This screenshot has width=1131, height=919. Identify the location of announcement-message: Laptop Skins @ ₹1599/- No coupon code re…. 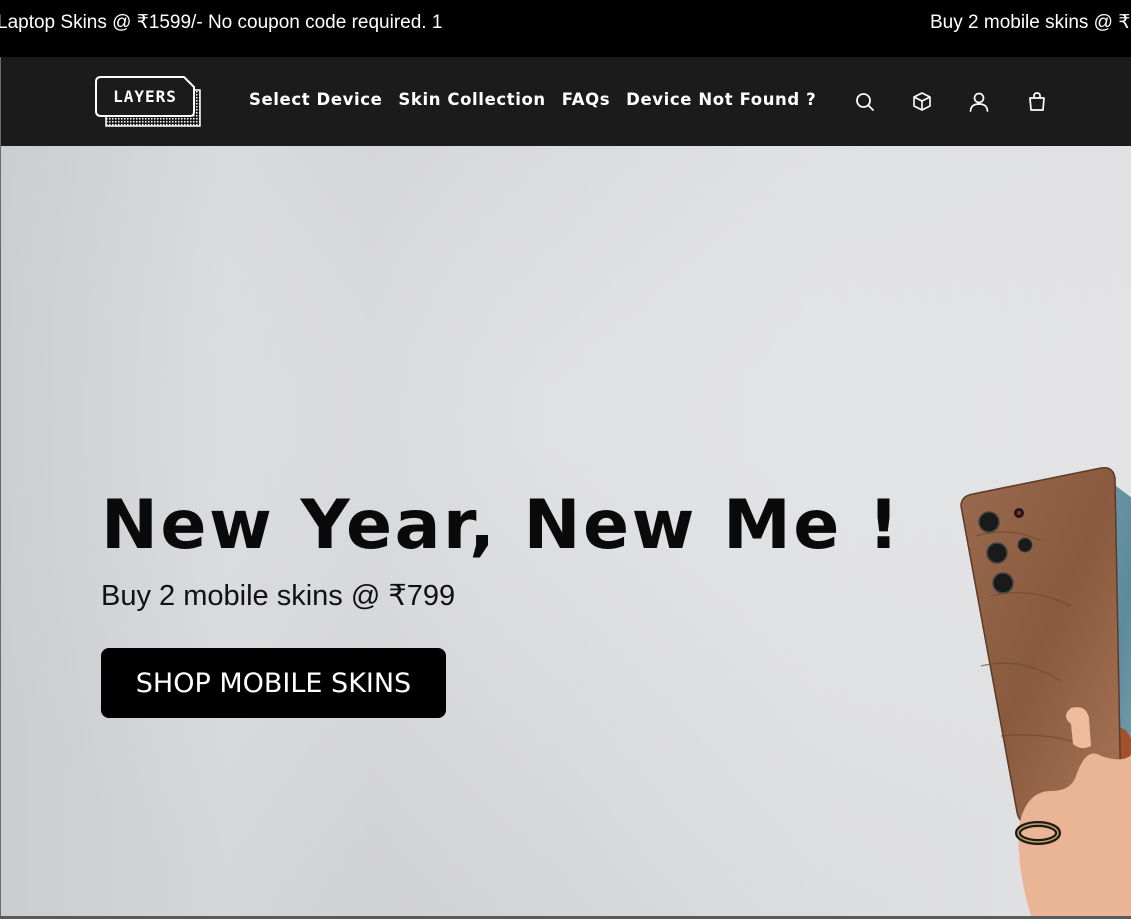
(221, 22).